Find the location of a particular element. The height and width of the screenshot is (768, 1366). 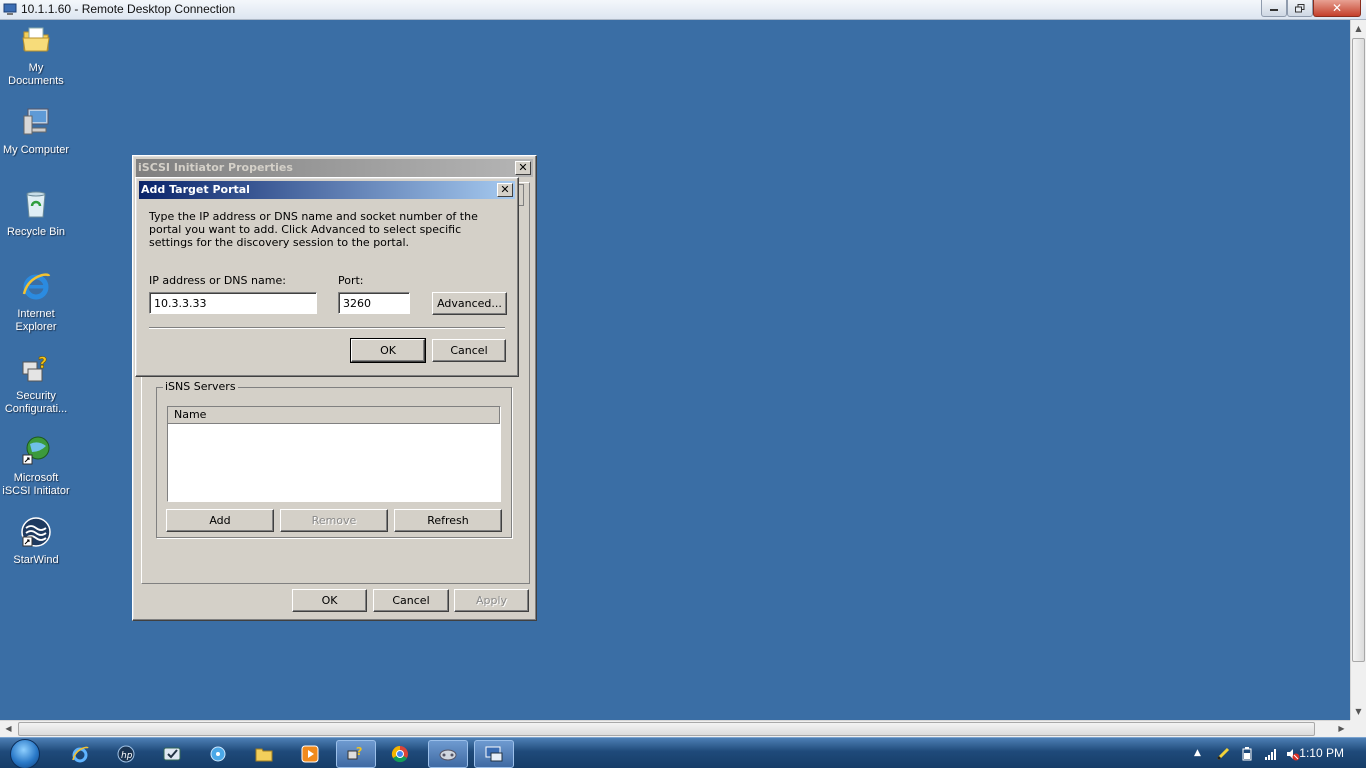

desktop-icon-label: Recycle Bin is located at coordinates (36, 232).